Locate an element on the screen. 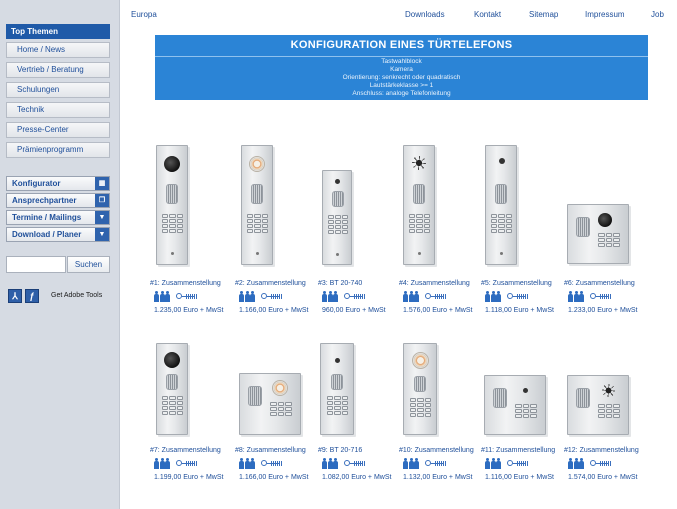 Image resolution: width=677 pixels, height=509 pixels. link-europa: Europa is located at coordinates (144, 14).